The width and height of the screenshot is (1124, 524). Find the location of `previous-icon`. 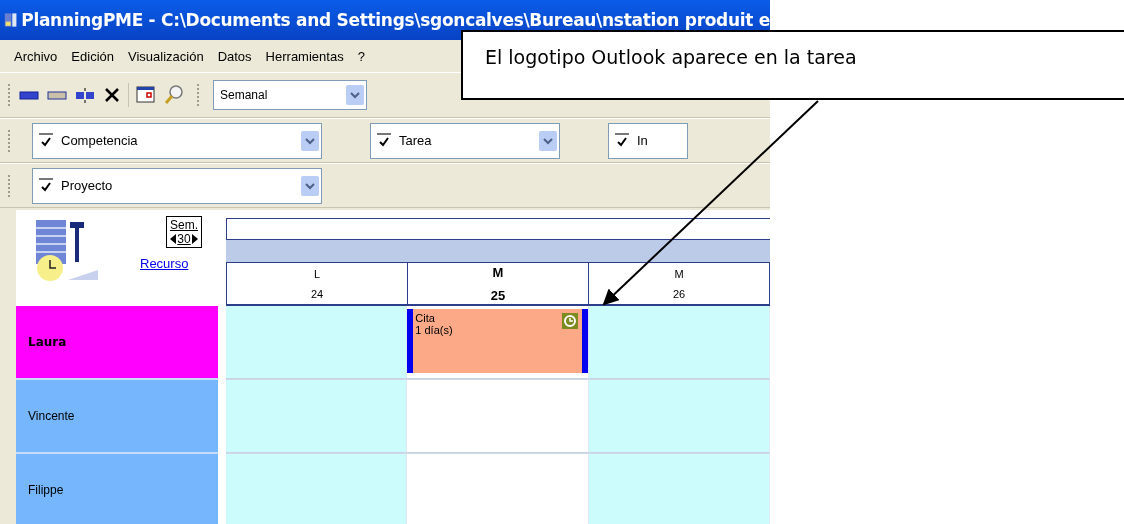

previous-icon is located at coordinates (173, 239).